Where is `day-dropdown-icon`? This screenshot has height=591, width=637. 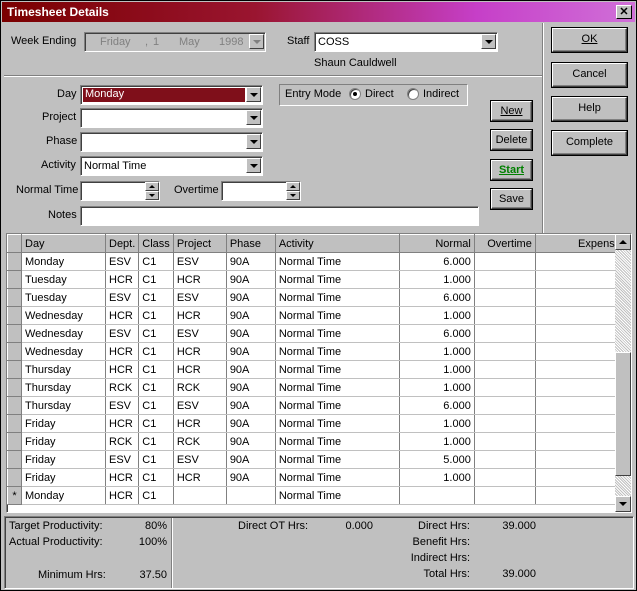 day-dropdown-icon is located at coordinates (253, 94).